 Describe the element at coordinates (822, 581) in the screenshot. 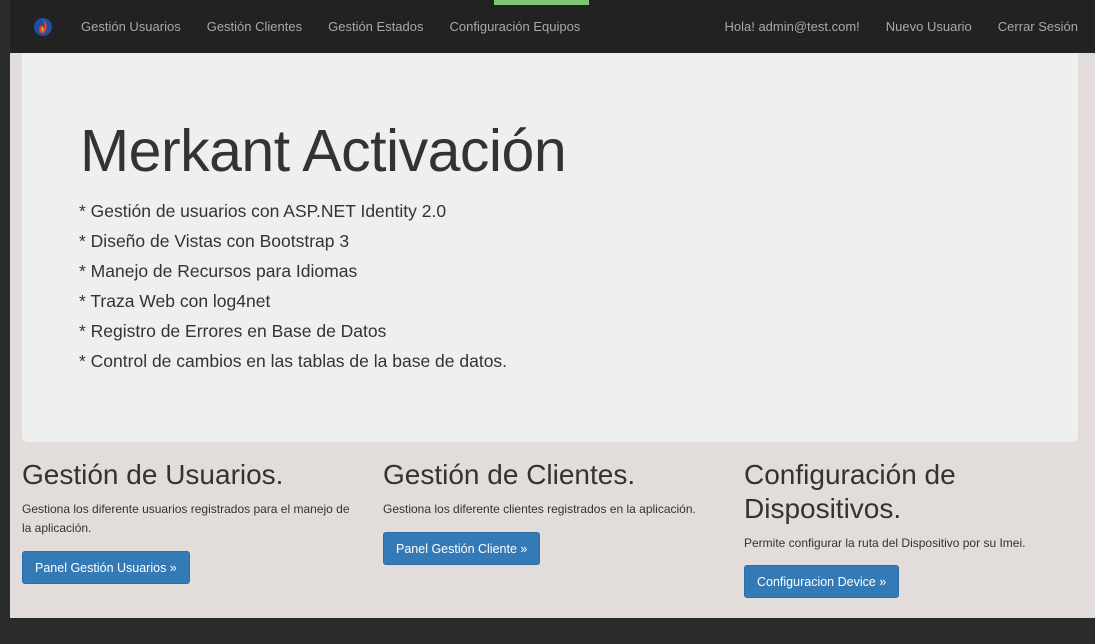

I see `configuracion-device-button: Configuracion Device »` at that location.